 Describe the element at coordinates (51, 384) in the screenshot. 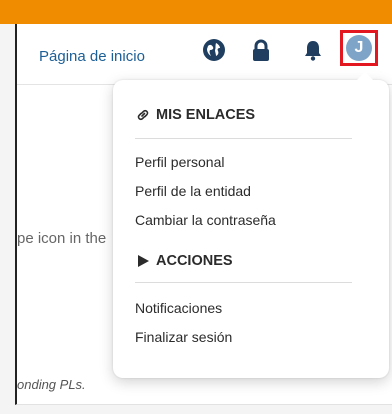

I see `background-text-fragment-2: onding PLs.` at that location.